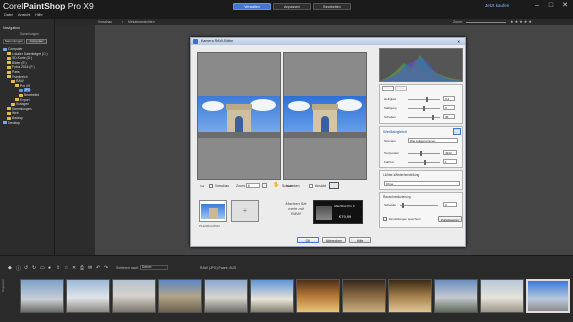 The image size is (573, 322). I want to click on pan-checkbox, so click(311, 186).